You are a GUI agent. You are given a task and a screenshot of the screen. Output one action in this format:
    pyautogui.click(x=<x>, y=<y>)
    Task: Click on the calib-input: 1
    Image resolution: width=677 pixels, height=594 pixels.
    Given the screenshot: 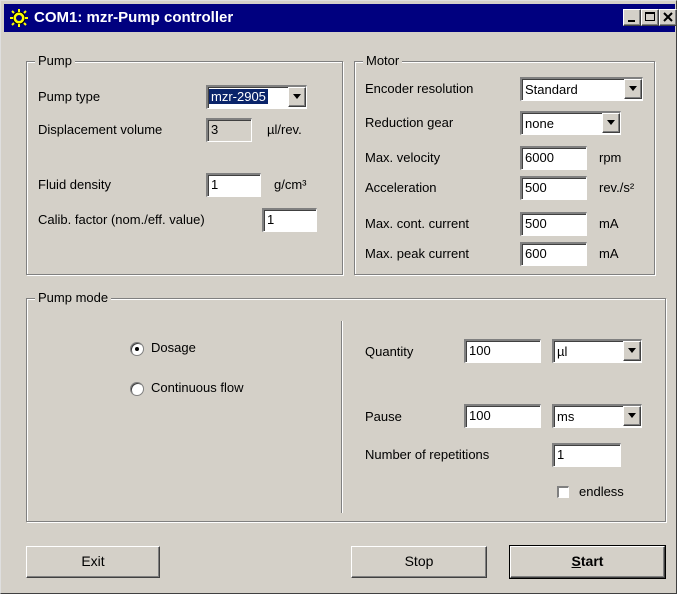 What is the action you would take?
    pyautogui.click(x=289, y=220)
    